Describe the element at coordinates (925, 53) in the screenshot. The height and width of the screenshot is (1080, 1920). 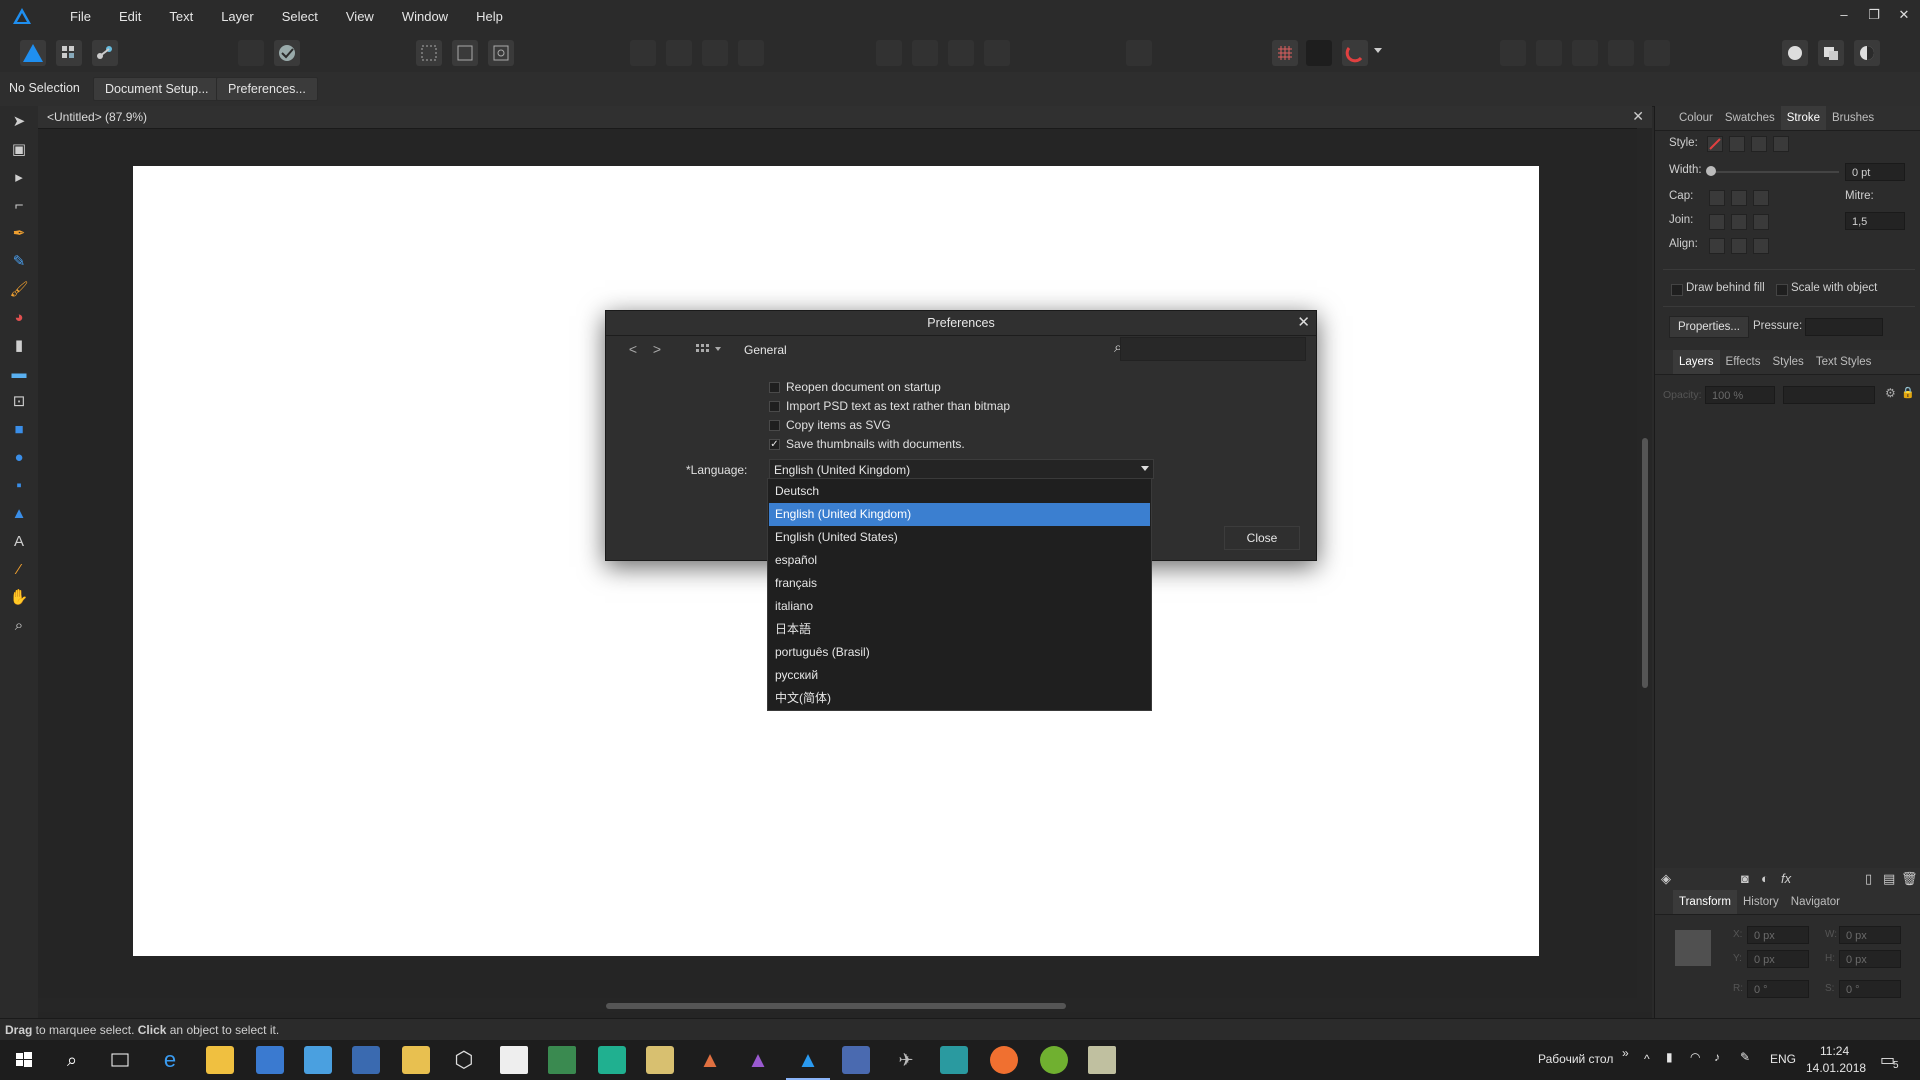
I see `align-center-icon` at that location.